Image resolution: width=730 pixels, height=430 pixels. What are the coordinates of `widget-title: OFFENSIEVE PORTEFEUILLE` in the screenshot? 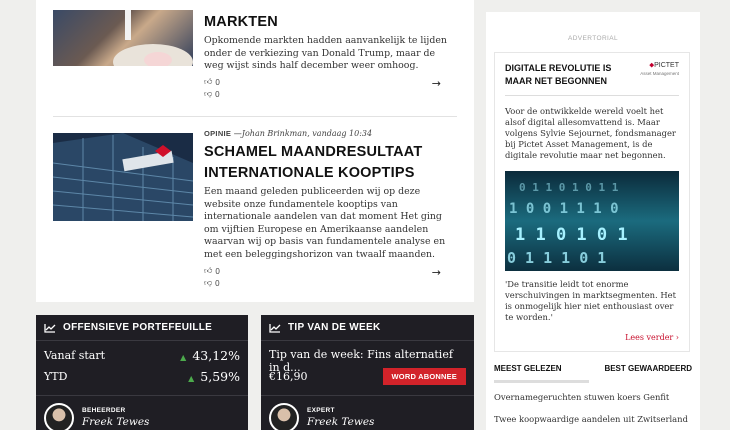 It's located at (138, 327).